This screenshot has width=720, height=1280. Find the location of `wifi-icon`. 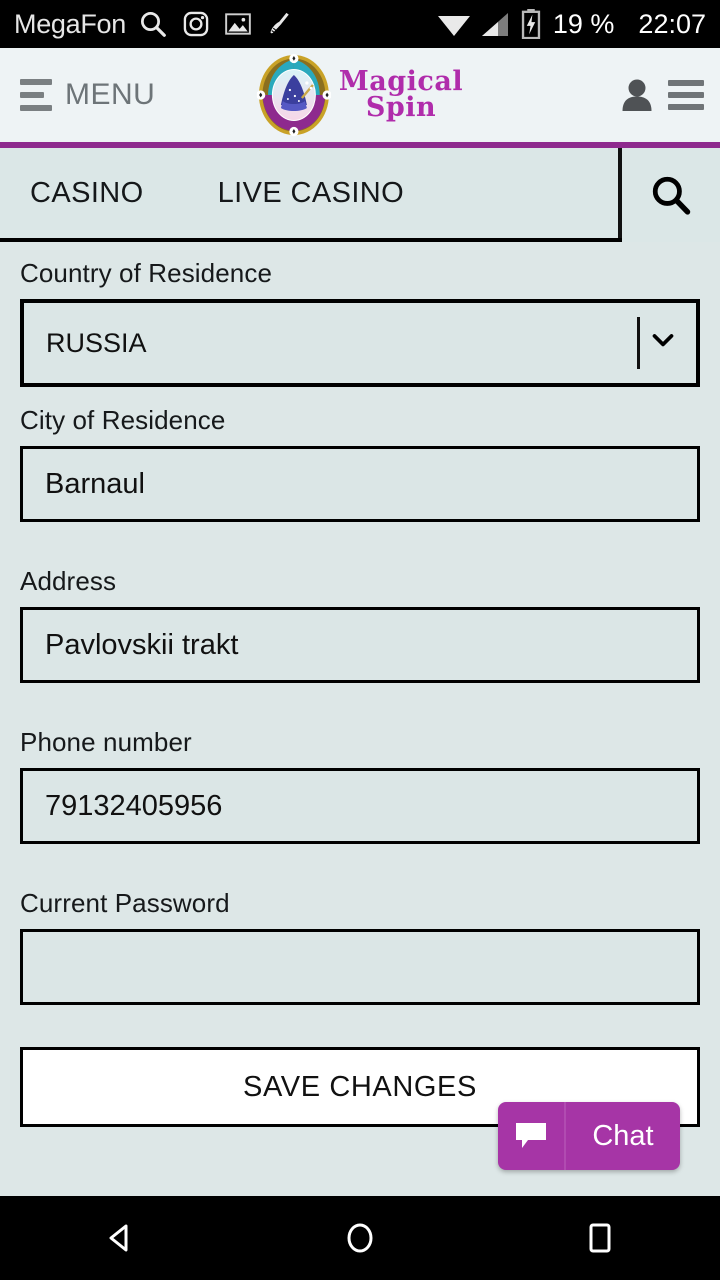

wifi-icon is located at coordinates (454, 24).